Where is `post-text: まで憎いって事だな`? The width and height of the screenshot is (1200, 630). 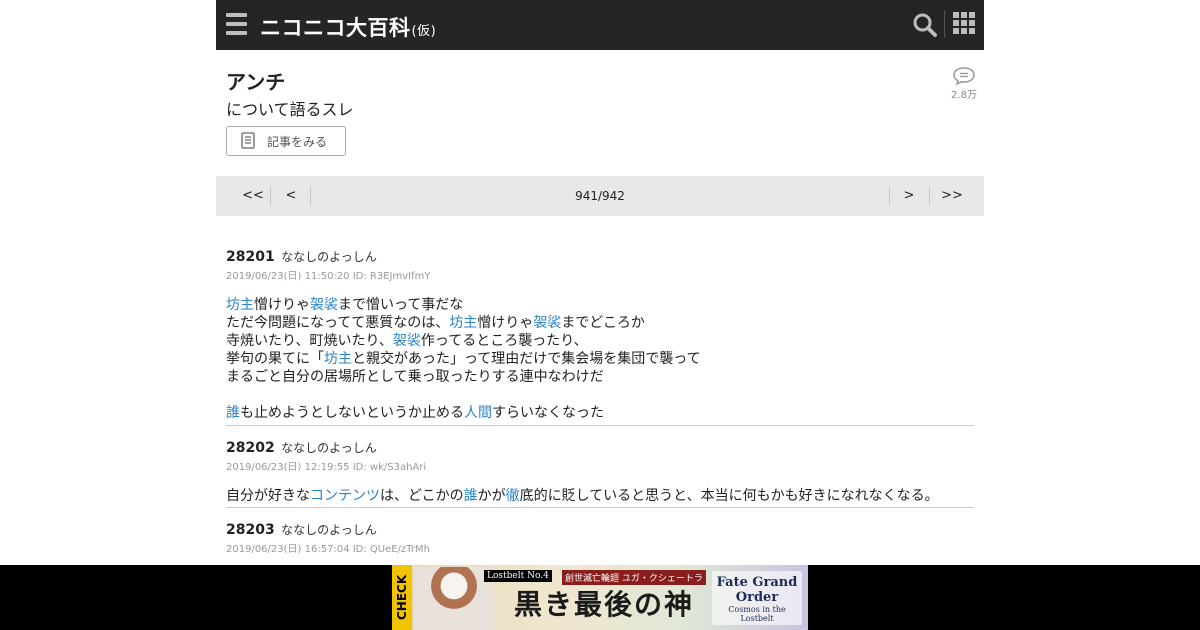 post-text: まで憎いって事だな is located at coordinates (401, 305).